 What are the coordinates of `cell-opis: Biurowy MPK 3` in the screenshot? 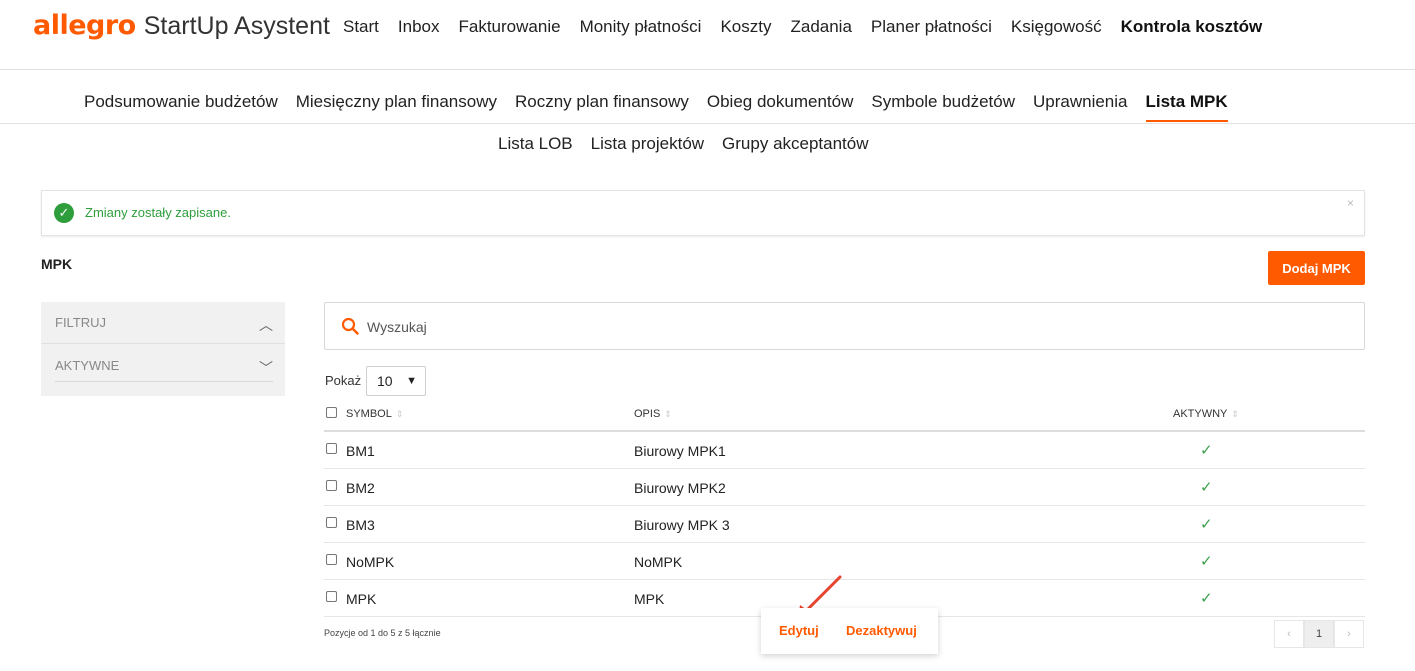 It's located at (682, 525).